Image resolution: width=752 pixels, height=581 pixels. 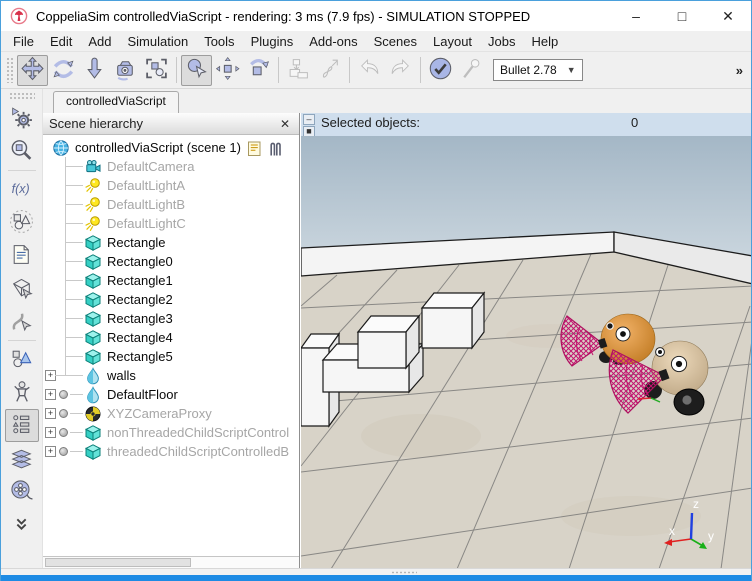 What do you see at coordinates (501, 41) in the screenshot?
I see `menu-jobs: Jobs` at bounding box center [501, 41].